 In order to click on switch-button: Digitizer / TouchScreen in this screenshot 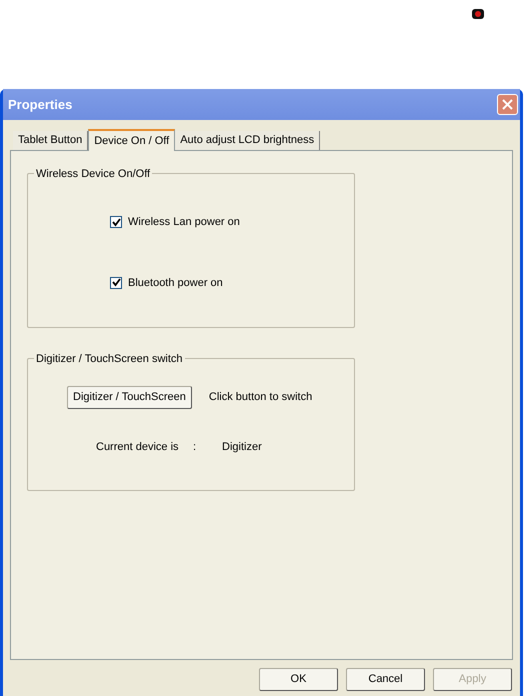, I will do `click(129, 397)`.